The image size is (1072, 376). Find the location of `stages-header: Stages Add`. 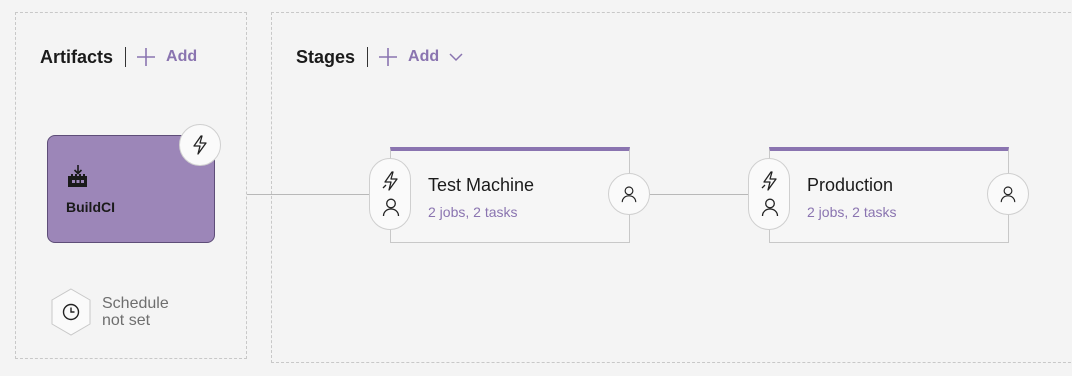

stages-header: Stages Add is located at coordinates (379, 57).